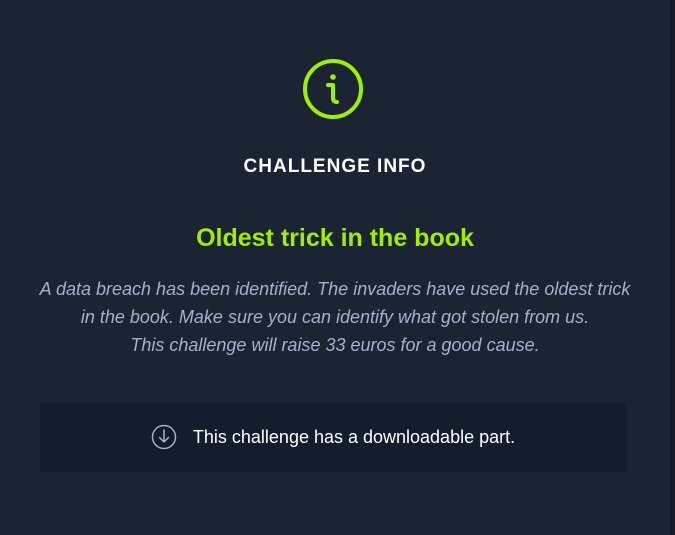 This screenshot has width=675, height=535. What do you see at coordinates (333, 89) in the screenshot?
I see `info-circle-icon` at bounding box center [333, 89].